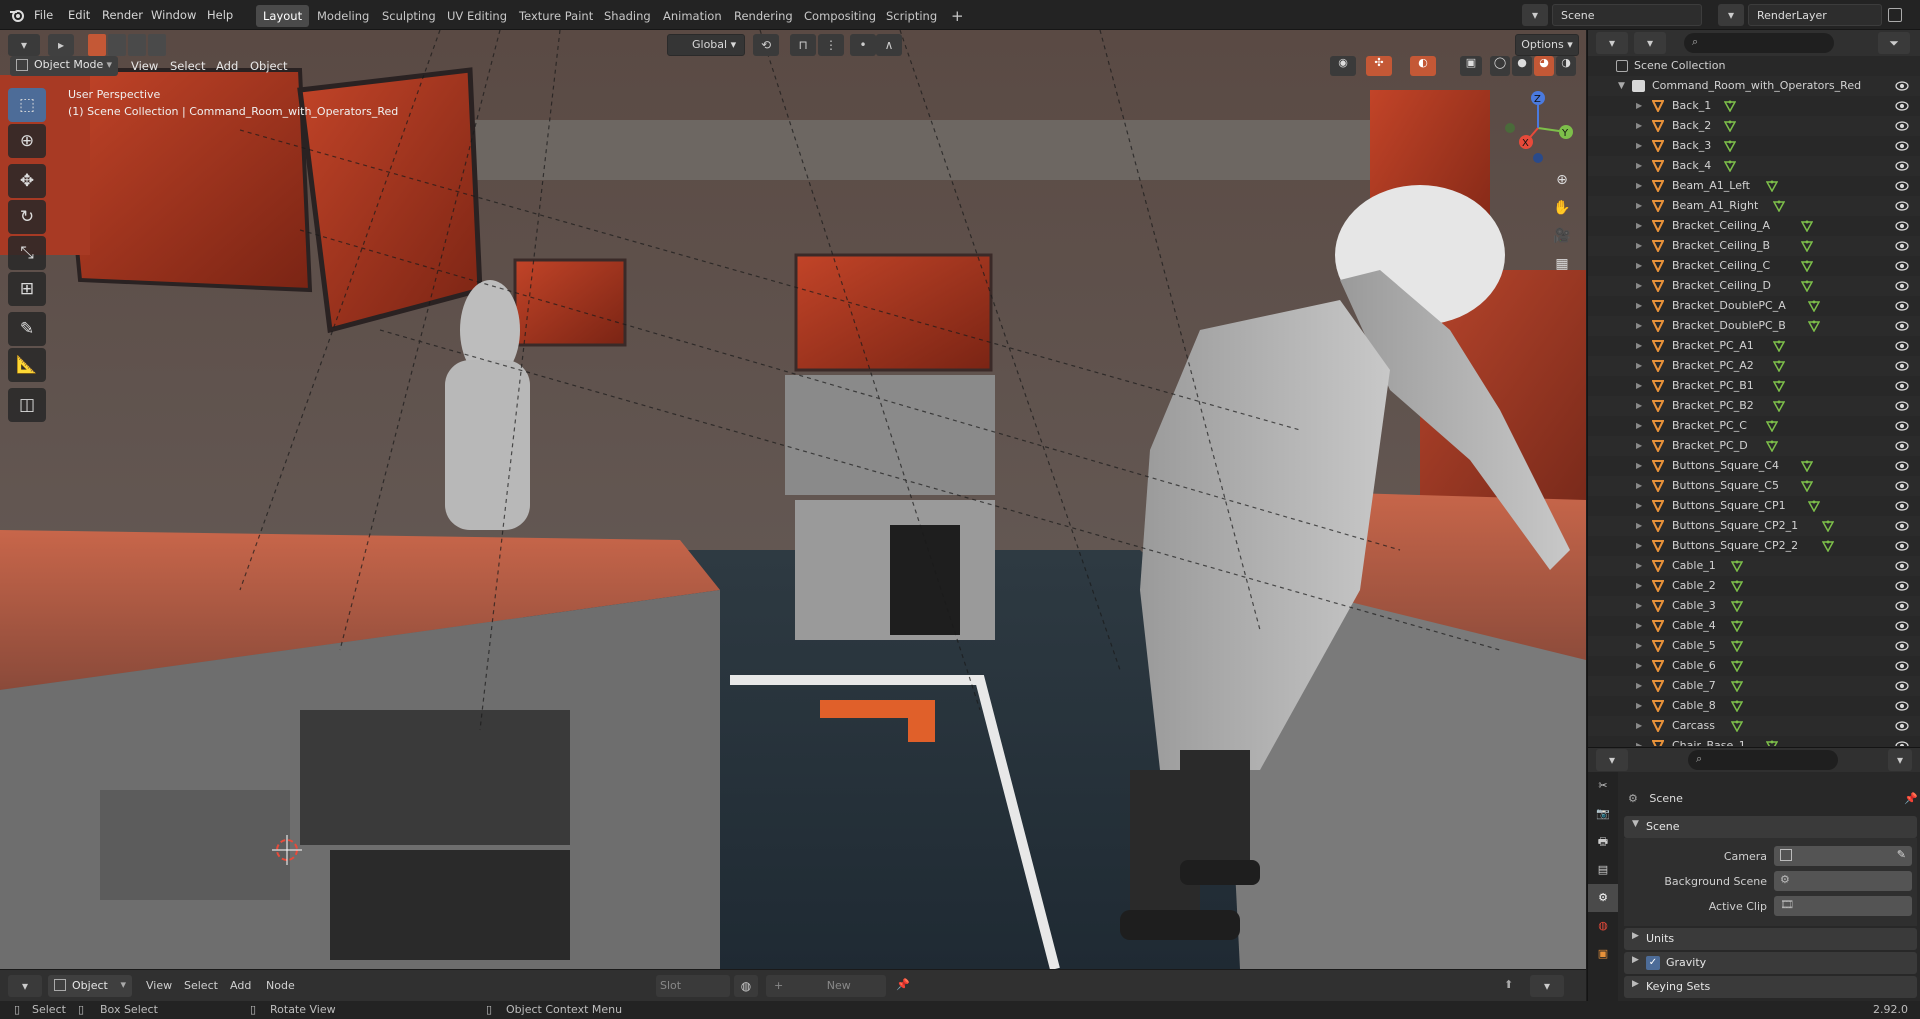 The width and height of the screenshot is (1920, 1019). Describe the element at coordinates (1731, 15) in the screenshot. I see `view-layer-browse-icon: ▾` at that location.